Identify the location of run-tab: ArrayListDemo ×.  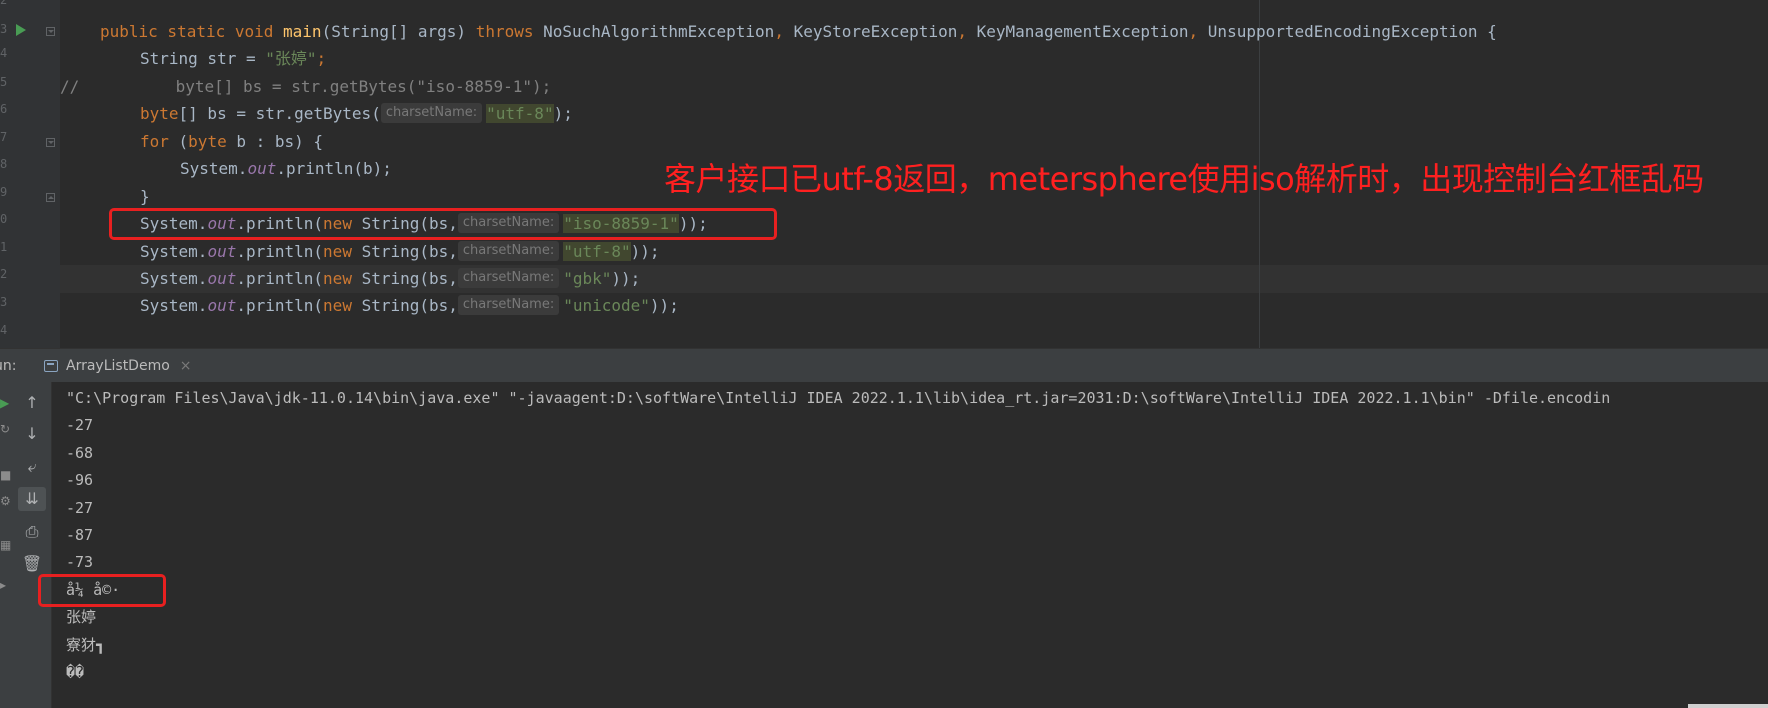
(118, 366).